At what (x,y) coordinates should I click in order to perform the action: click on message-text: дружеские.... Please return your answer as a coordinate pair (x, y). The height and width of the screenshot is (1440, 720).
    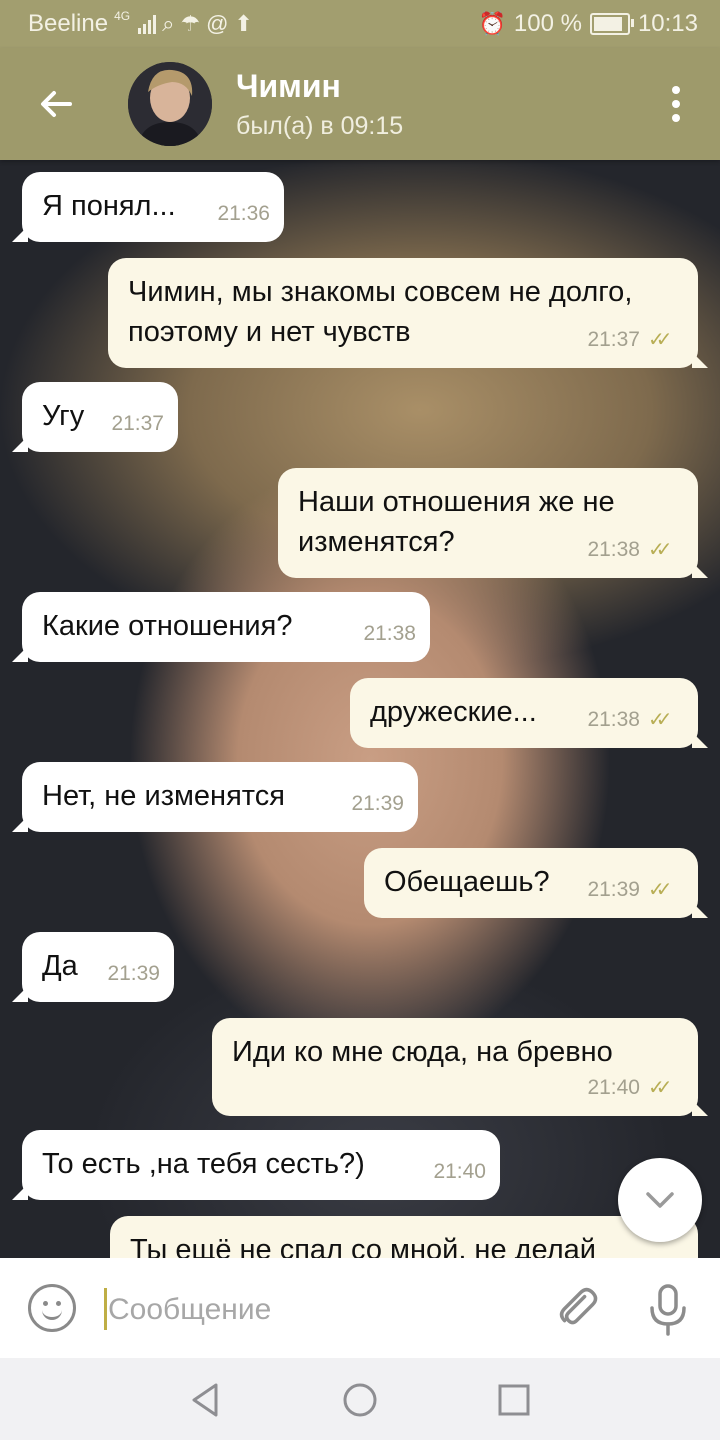
    Looking at the image, I should click on (453, 712).